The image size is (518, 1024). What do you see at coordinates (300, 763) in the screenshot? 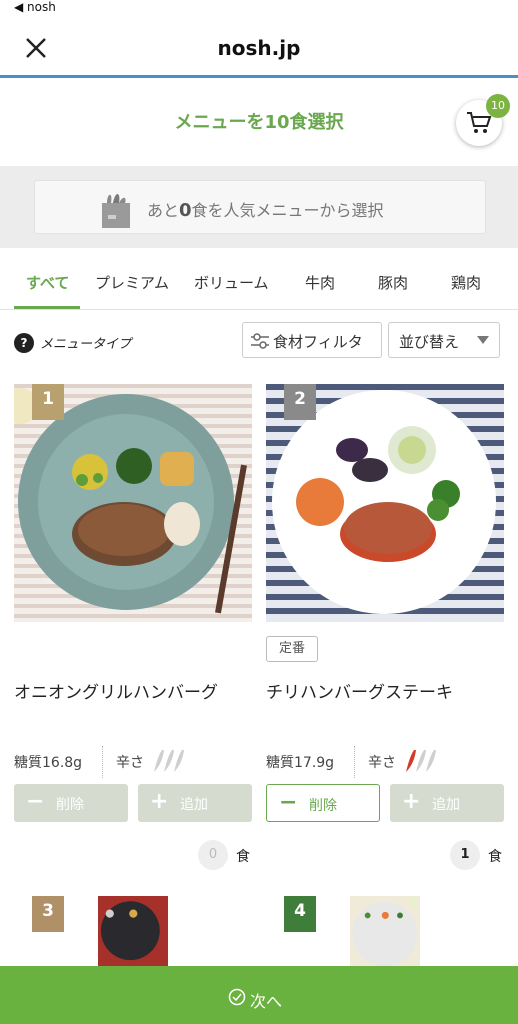
I see `carb-amount: 糖質17.9g` at bounding box center [300, 763].